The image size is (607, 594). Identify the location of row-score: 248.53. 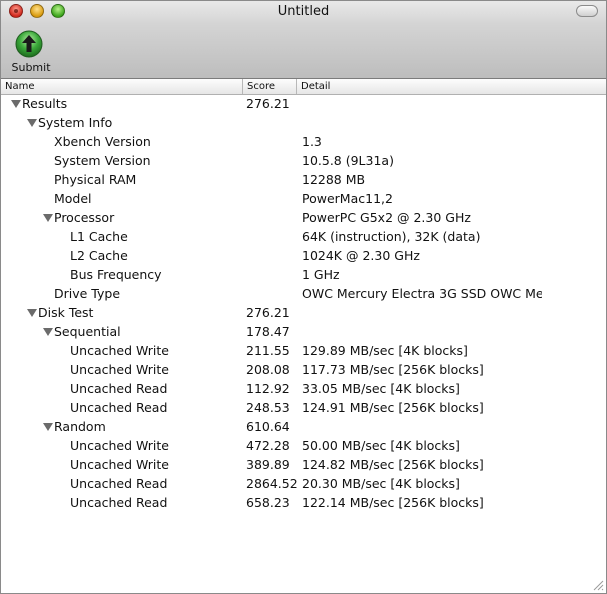
(268, 407).